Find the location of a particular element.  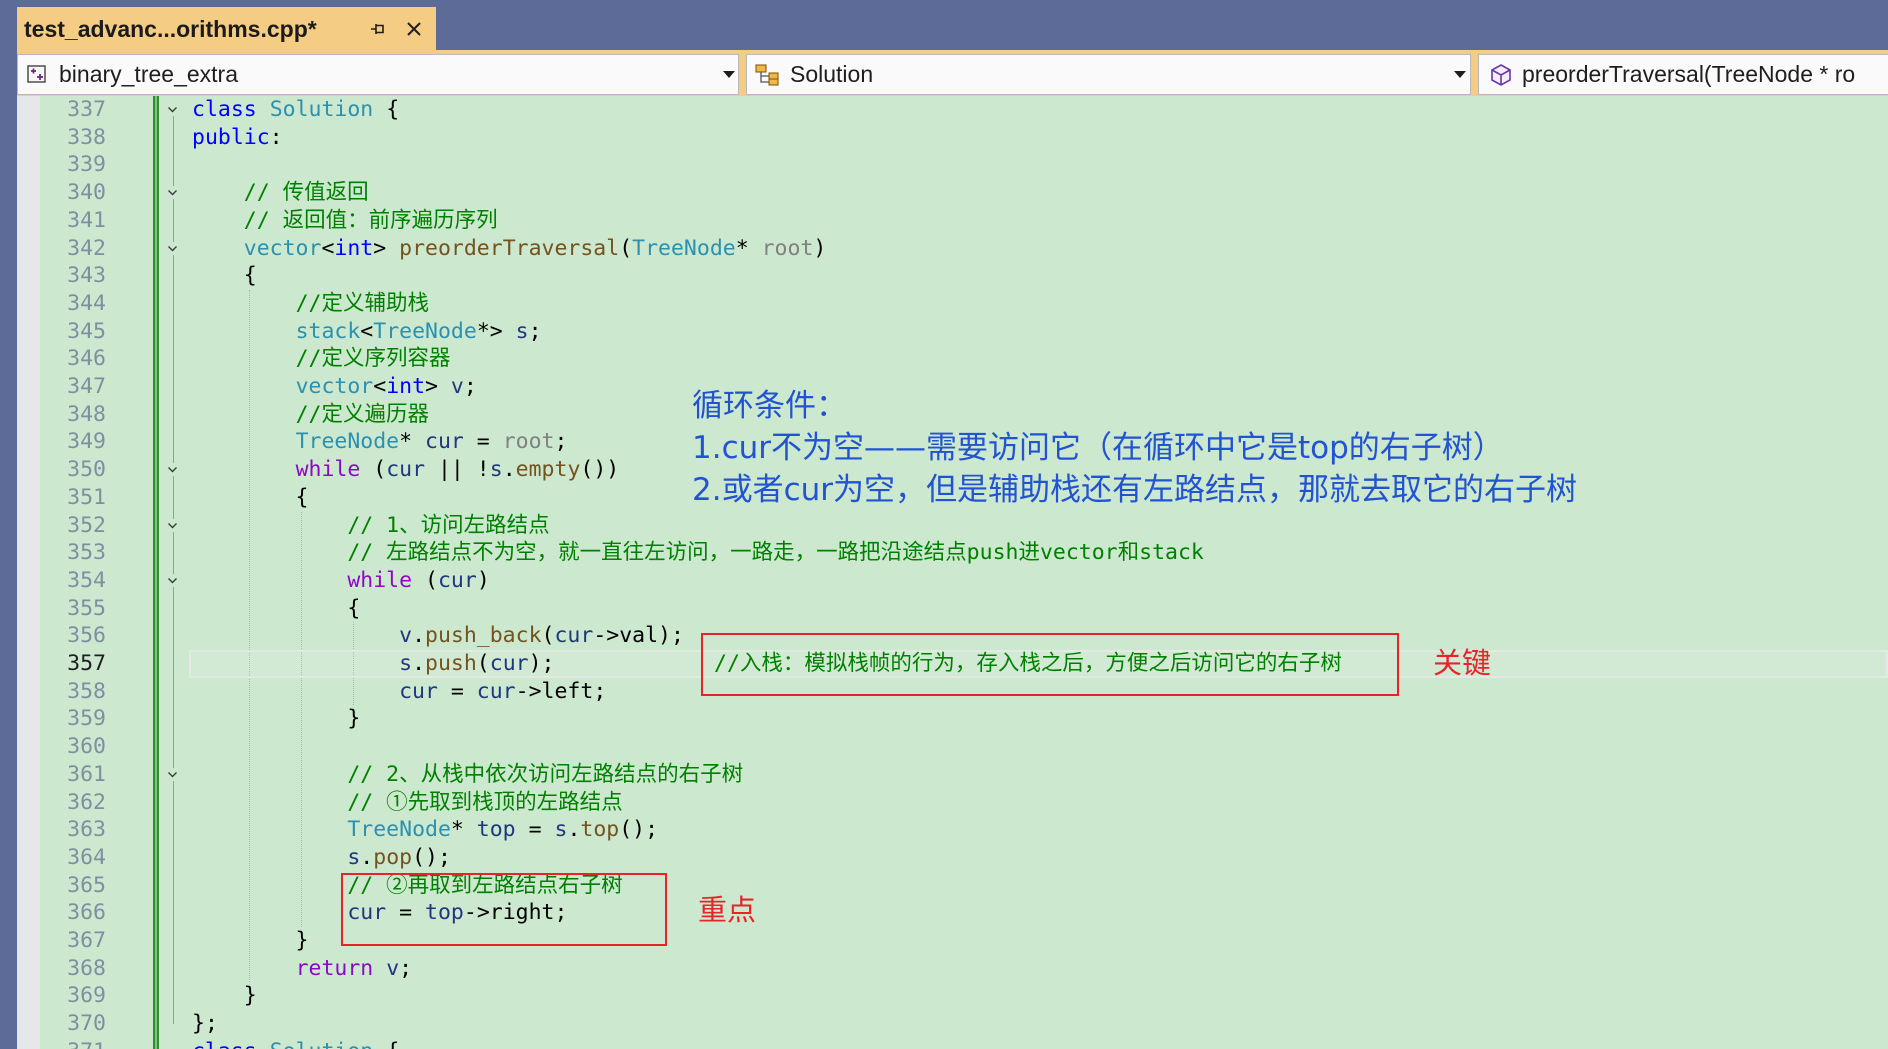

line-number: 369 is located at coordinates (86, 996).